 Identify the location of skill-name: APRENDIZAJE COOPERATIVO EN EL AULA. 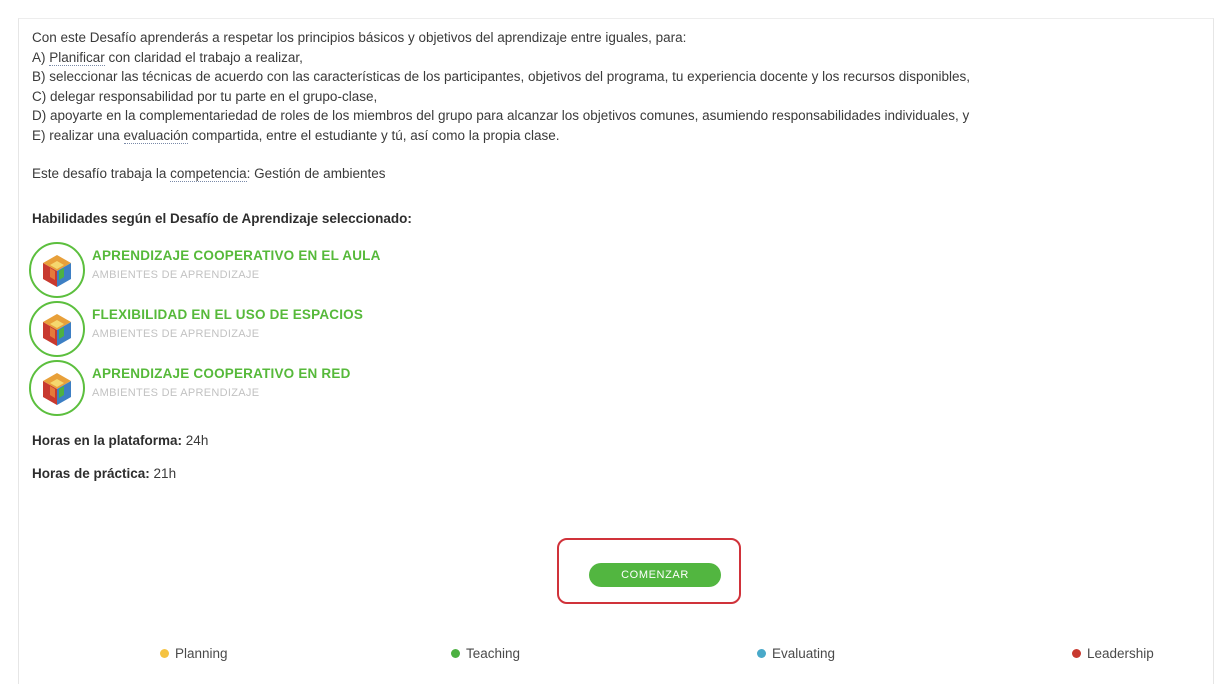
(236, 255).